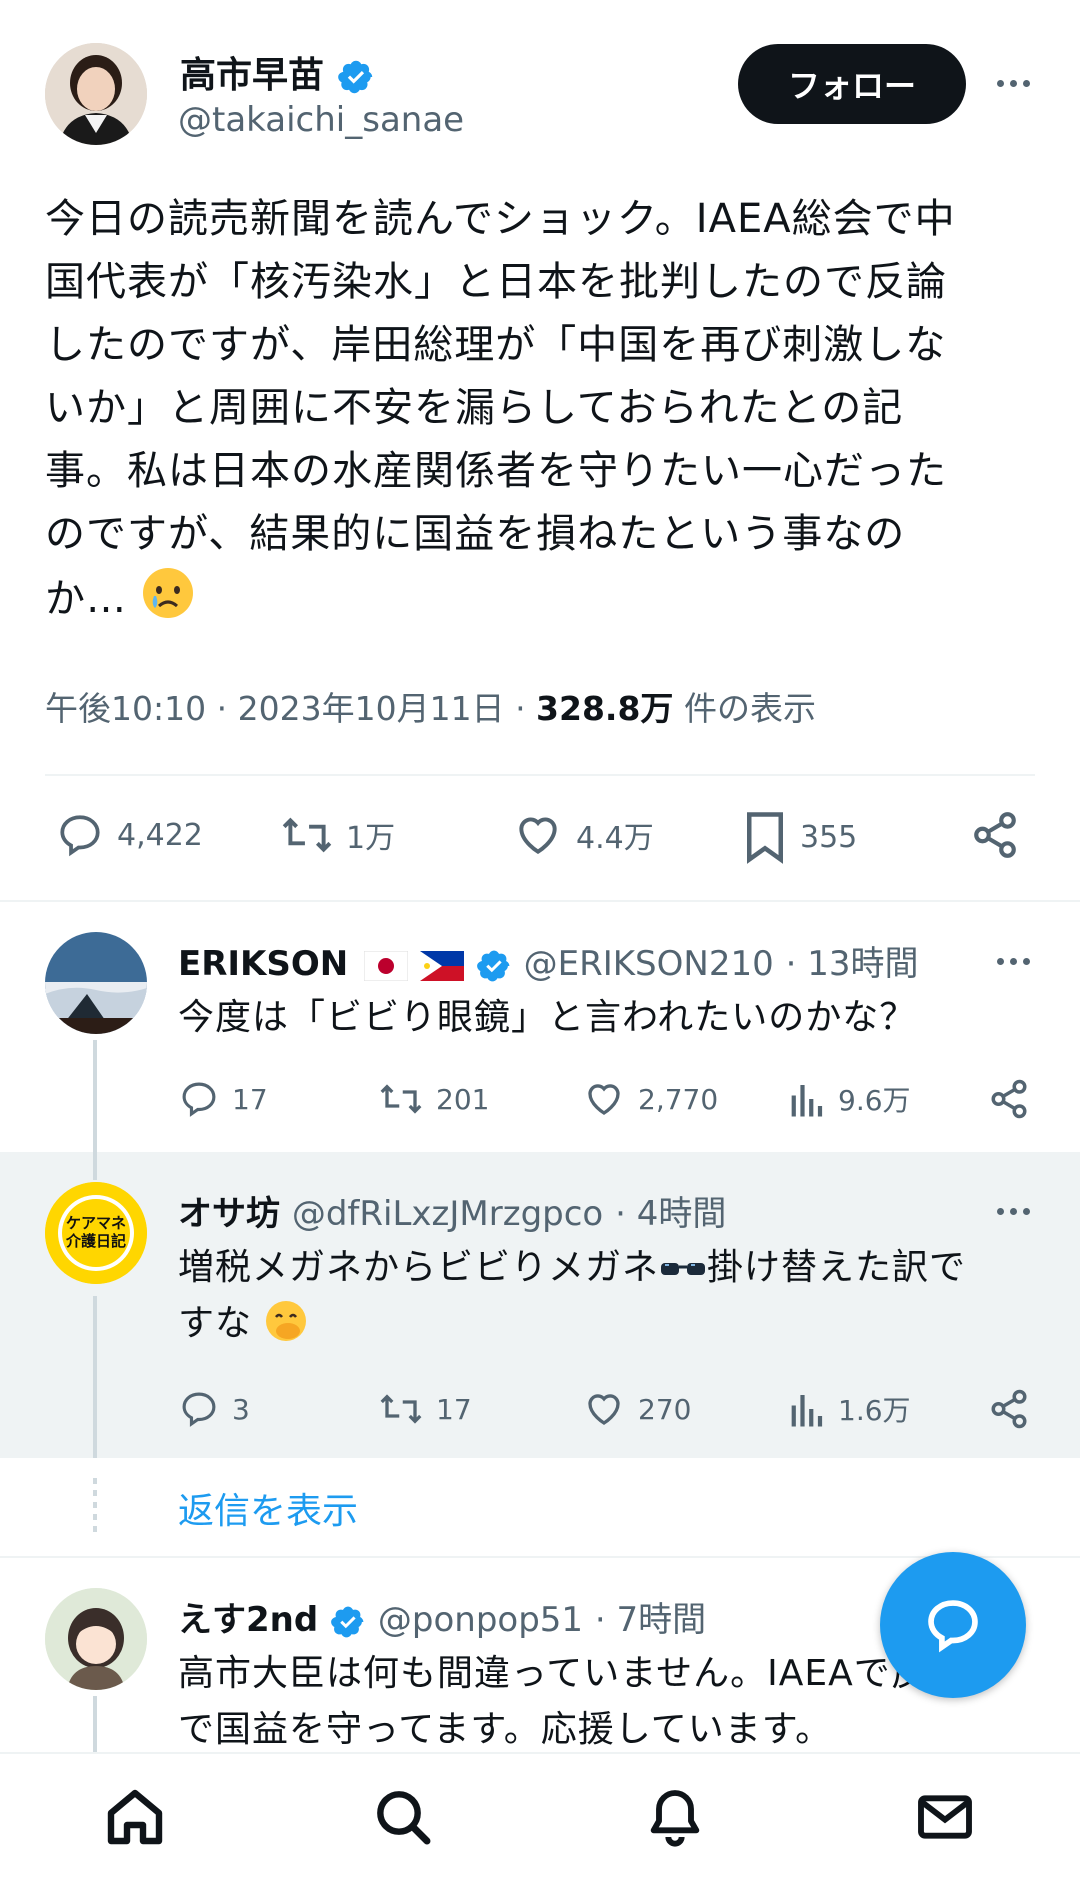  I want to click on reply-text-segment: 掛け替えた訳で, so click(837, 1267).